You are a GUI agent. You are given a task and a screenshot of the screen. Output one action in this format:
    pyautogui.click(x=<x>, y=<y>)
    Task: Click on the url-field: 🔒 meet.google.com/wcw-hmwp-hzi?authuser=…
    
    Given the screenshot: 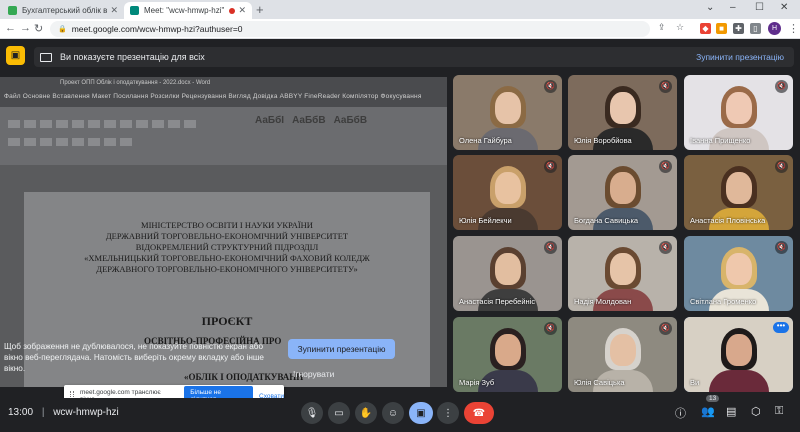 What is the action you would take?
    pyautogui.click(x=350, y=29)
    